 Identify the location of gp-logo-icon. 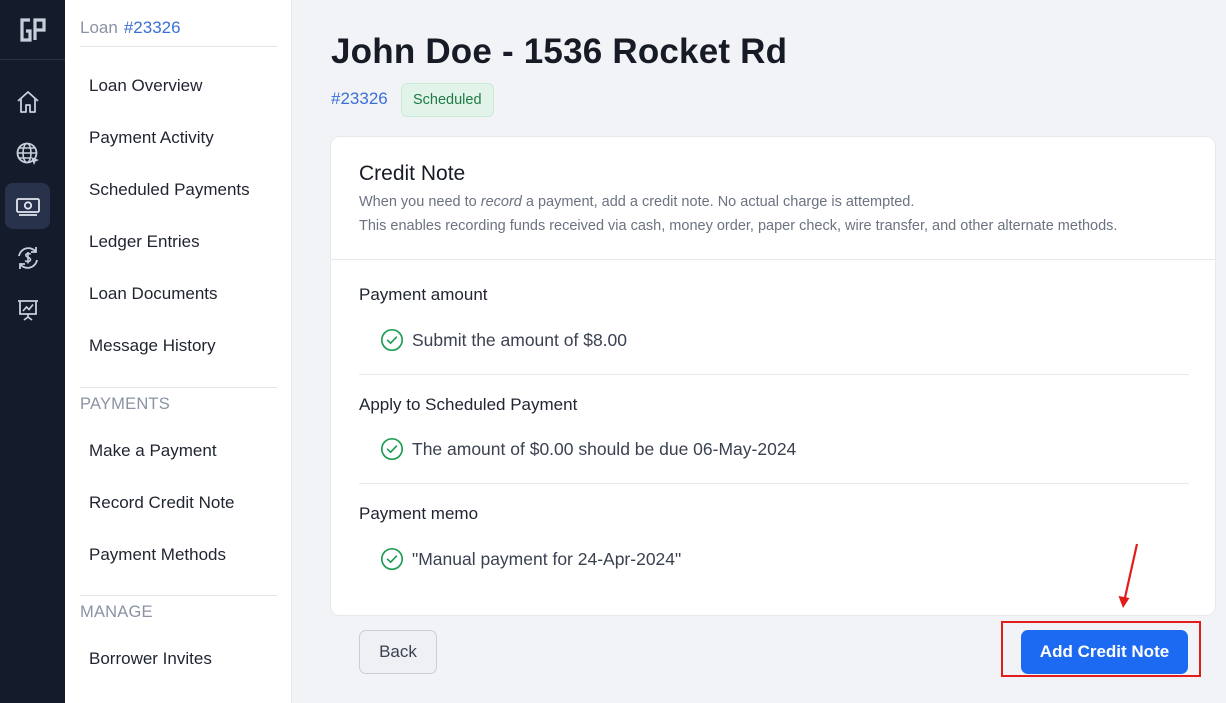
(32, 29).